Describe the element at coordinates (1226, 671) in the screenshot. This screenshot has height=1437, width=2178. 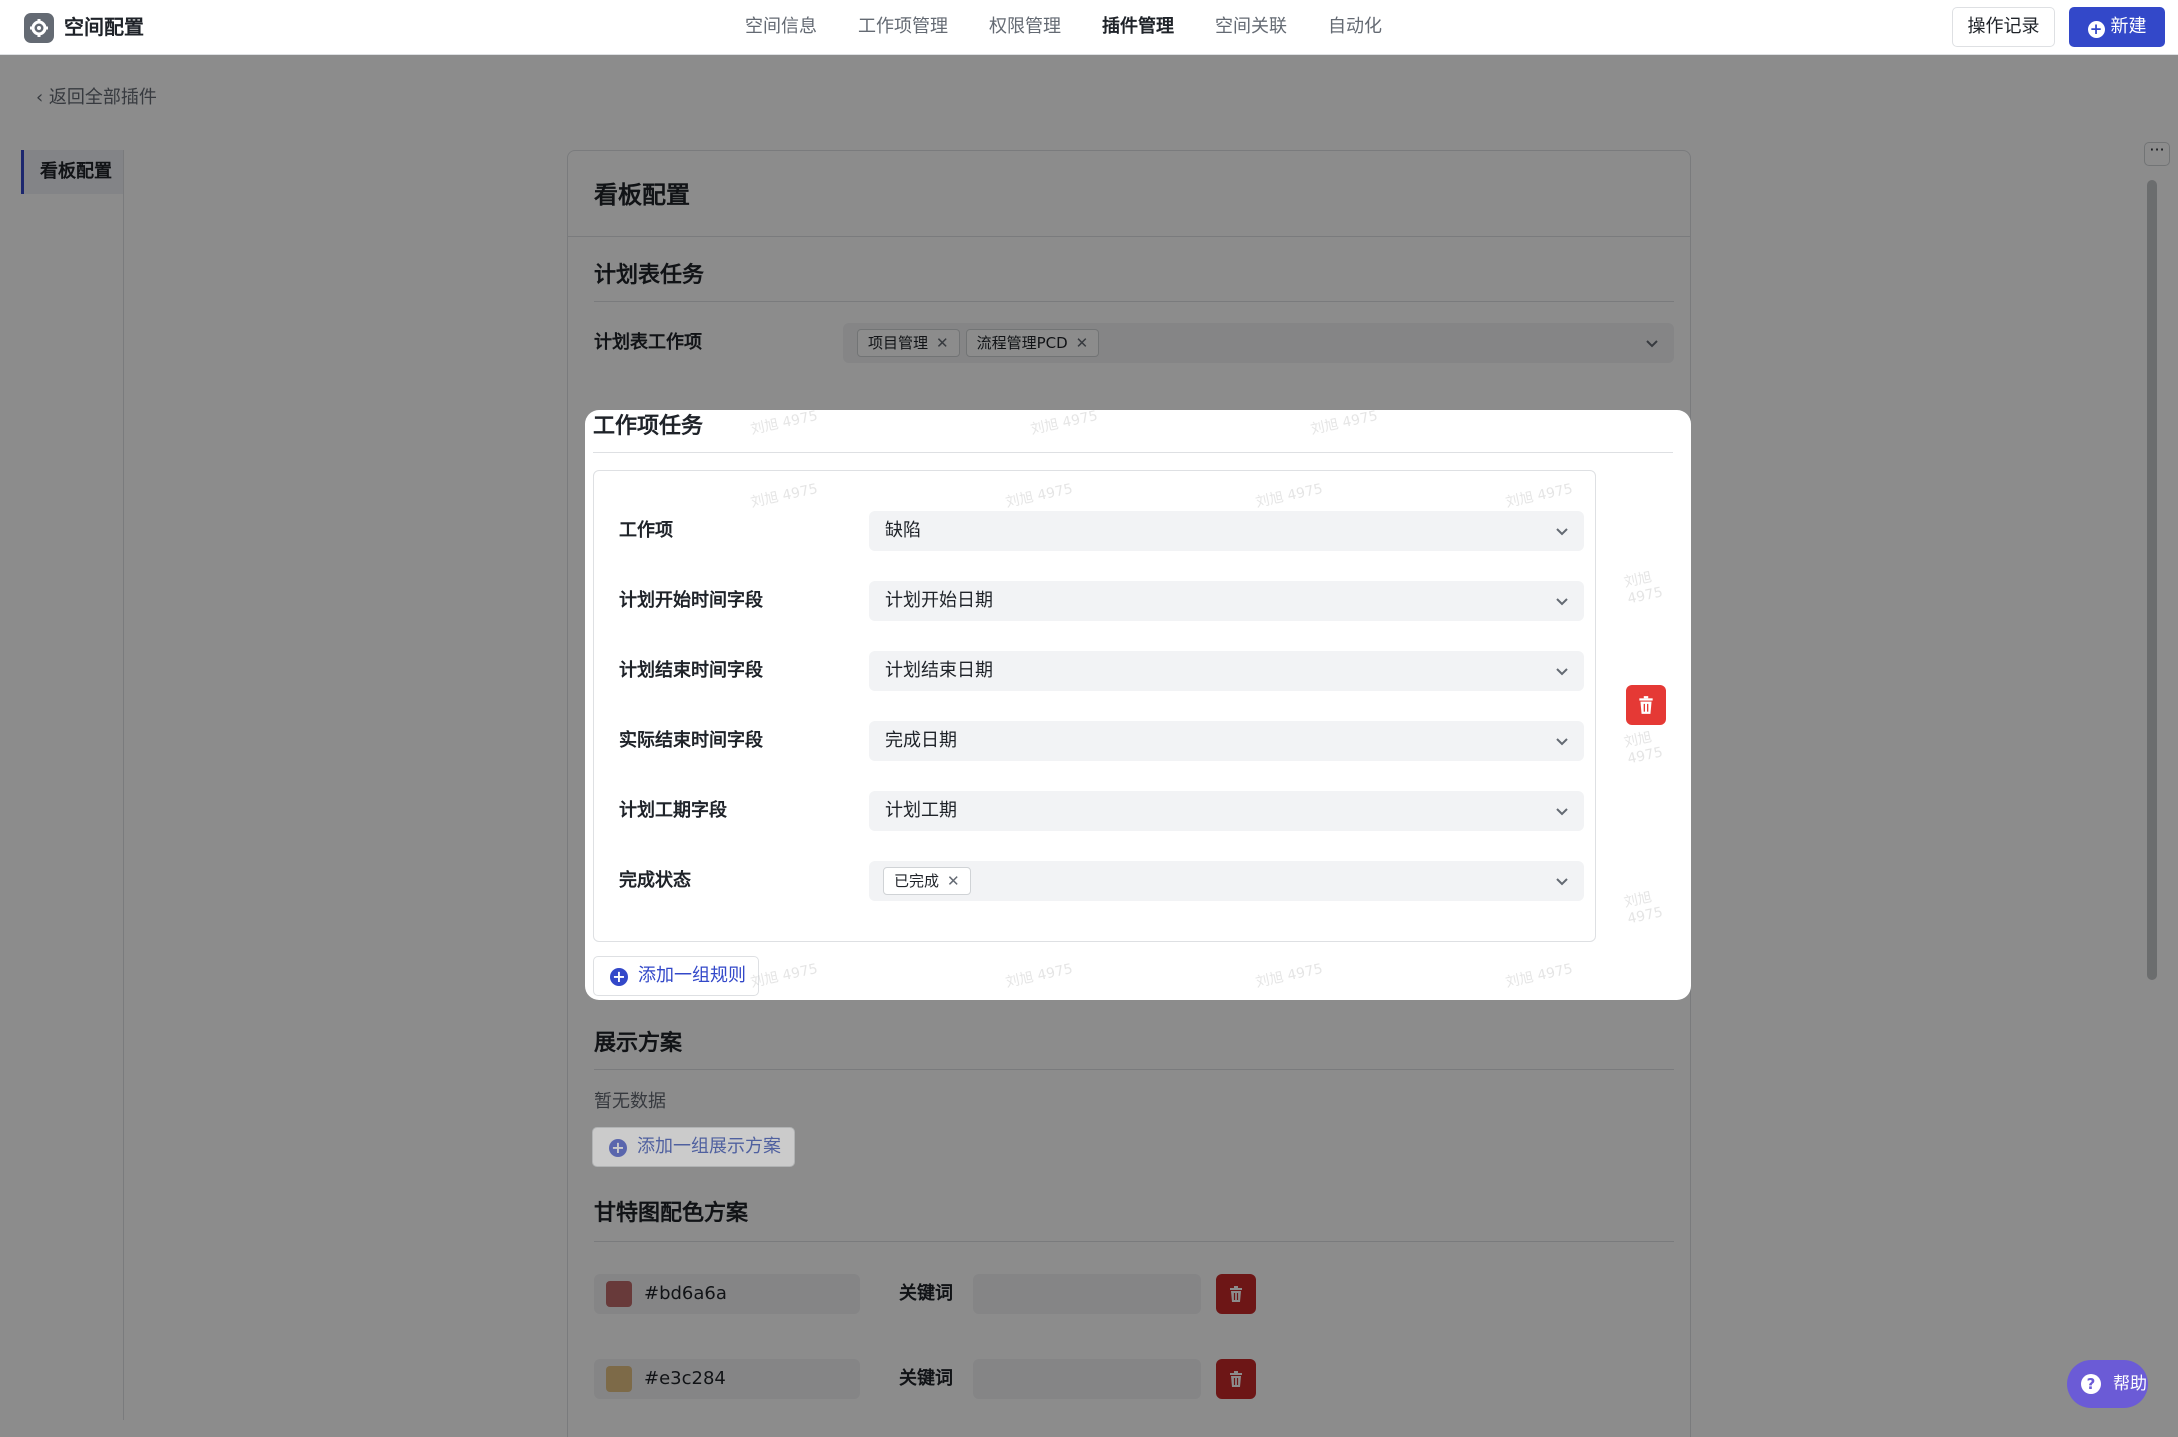
I see `plan-end-field-select: 计划结束日期` at that location.